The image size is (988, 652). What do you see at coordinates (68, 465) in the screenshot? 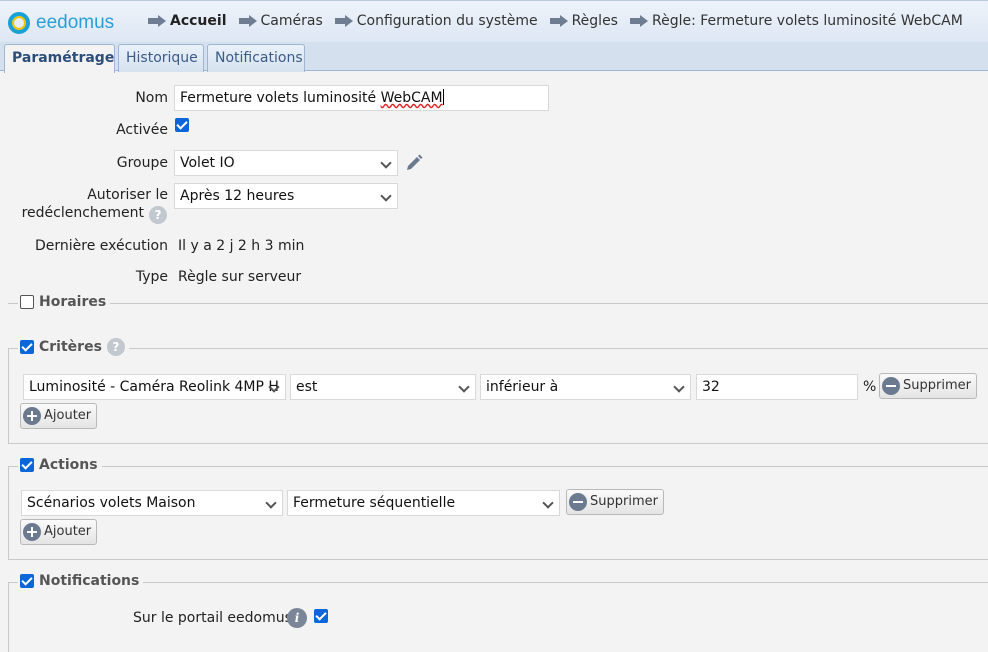
I see `actions-legend-label: Actions` at bounding box center [68, 465].